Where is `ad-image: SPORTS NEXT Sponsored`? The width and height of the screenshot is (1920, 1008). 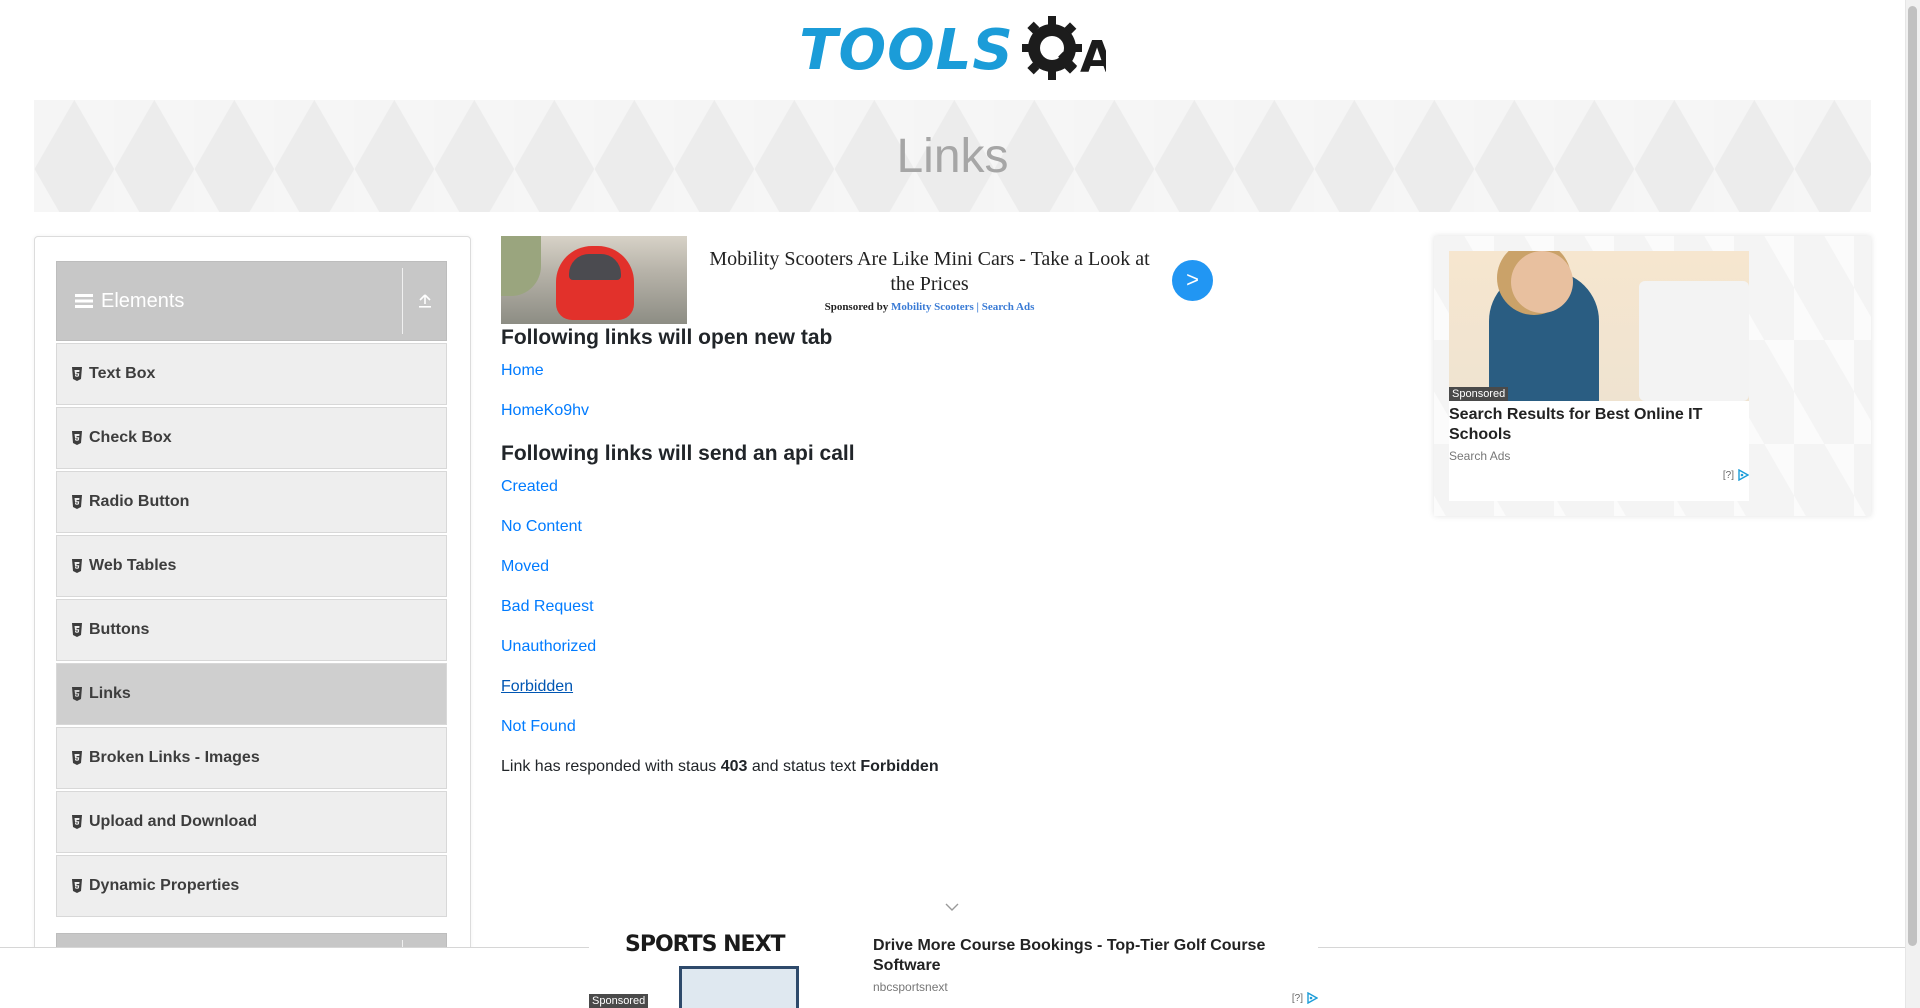
ad-image: SPORTS NEXT Sponsored is located at coordinates (724, 963).